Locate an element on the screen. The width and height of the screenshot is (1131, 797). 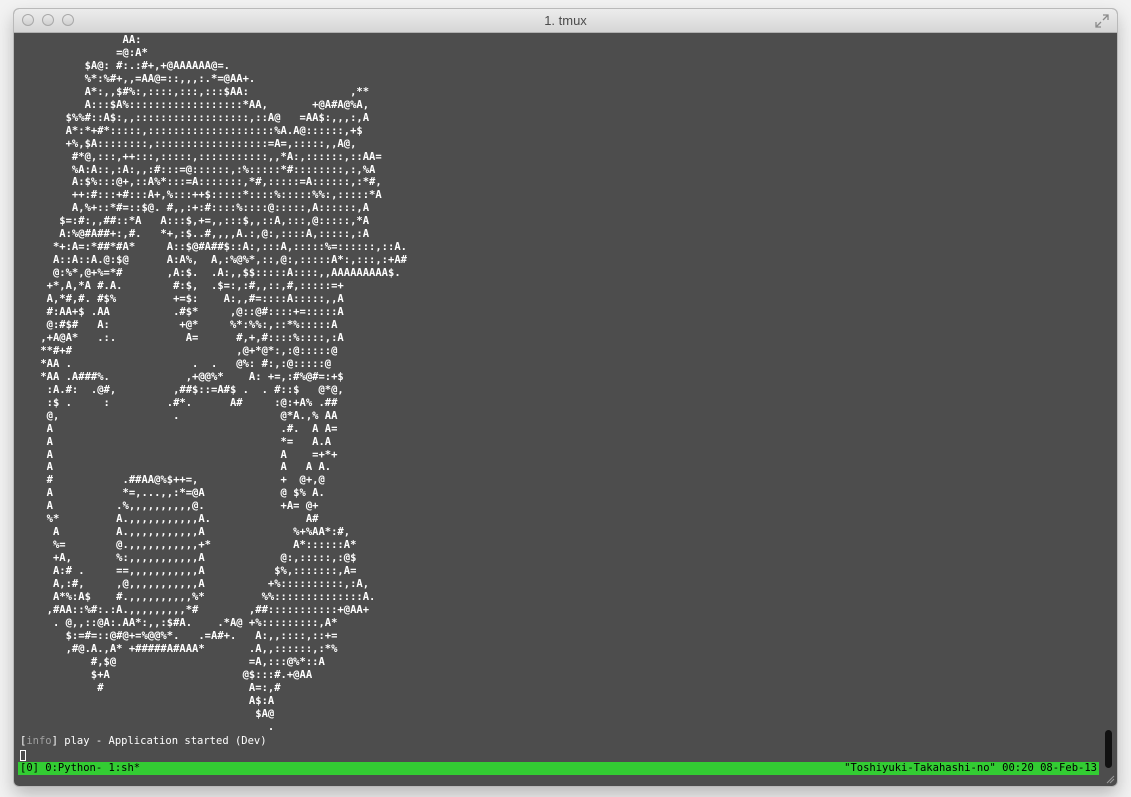
terminal-cursor is located at coordinates (23, 755).